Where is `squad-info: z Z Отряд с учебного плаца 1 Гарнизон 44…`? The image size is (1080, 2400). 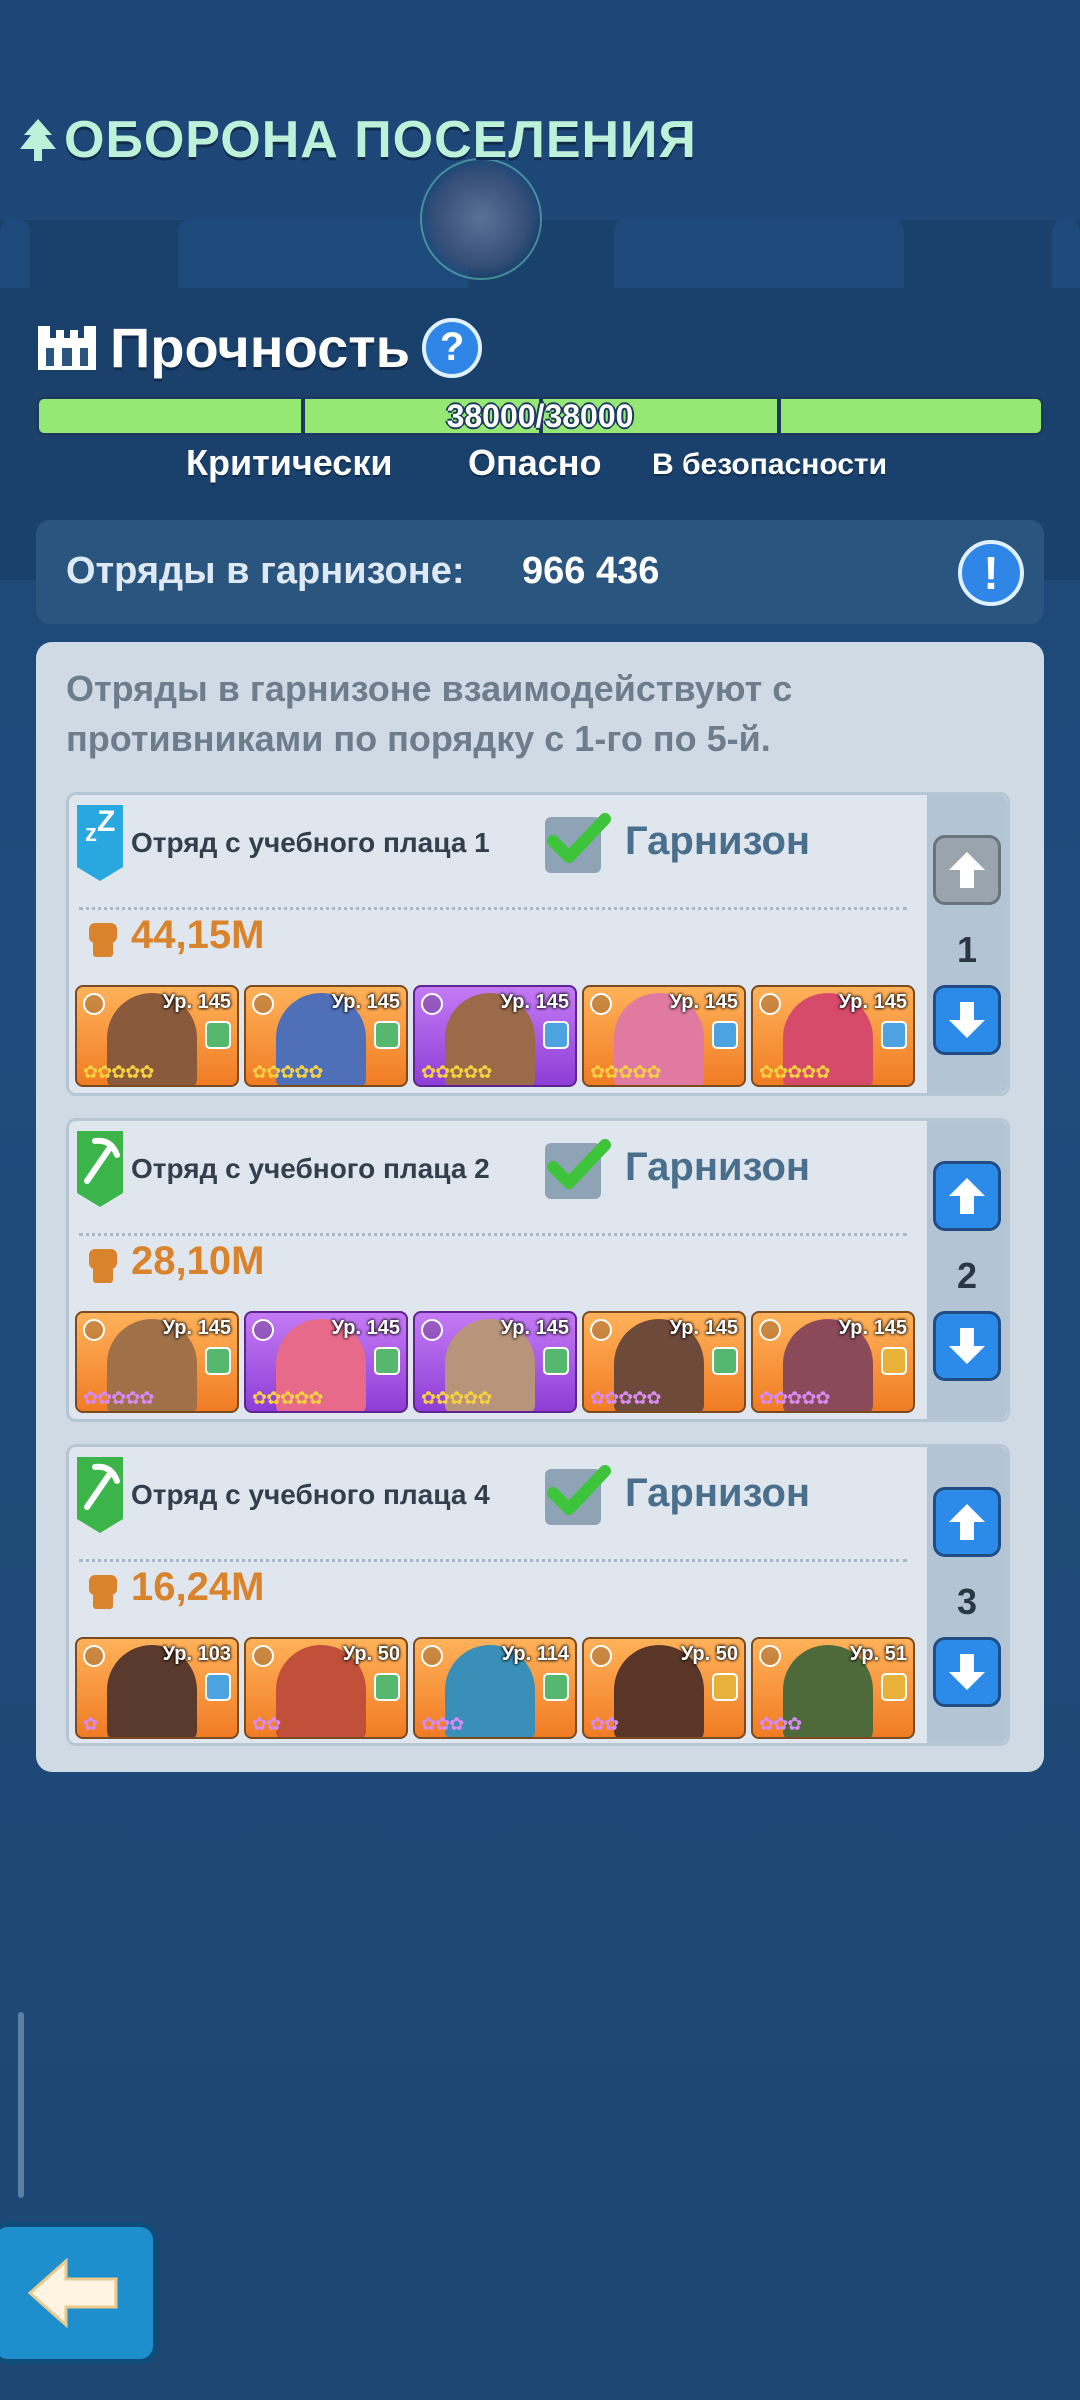 squad-info: z Z Отряд с учебного плаца 1 Гарнизон 44… is located at coordinates (498, 944).